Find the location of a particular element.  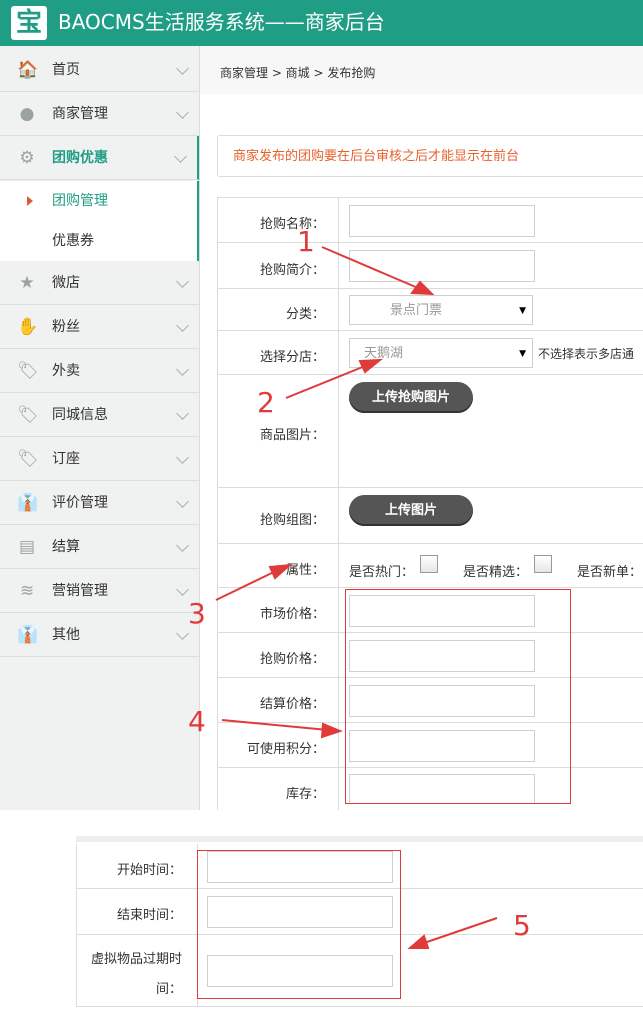

sidebar-item-label: 结算 is located at coordinates (66, 547).